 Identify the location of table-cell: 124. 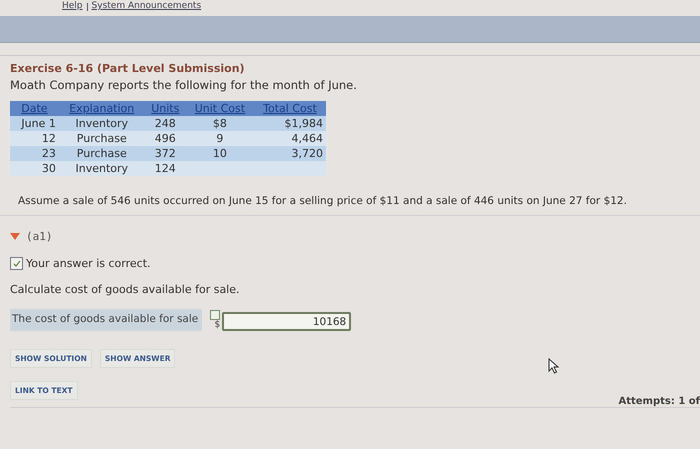
(165, 168).